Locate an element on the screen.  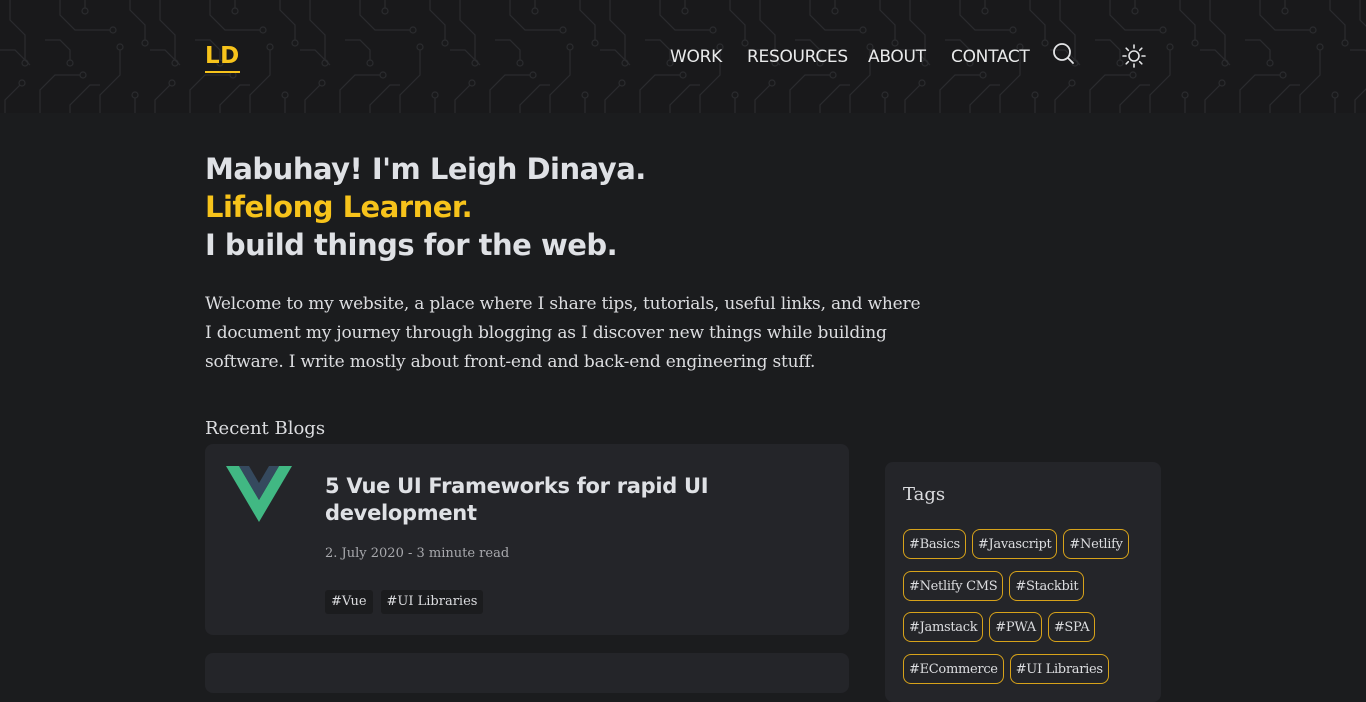
recent-blogs-heading: Recent Blogs is located at coordinates (265, 428).